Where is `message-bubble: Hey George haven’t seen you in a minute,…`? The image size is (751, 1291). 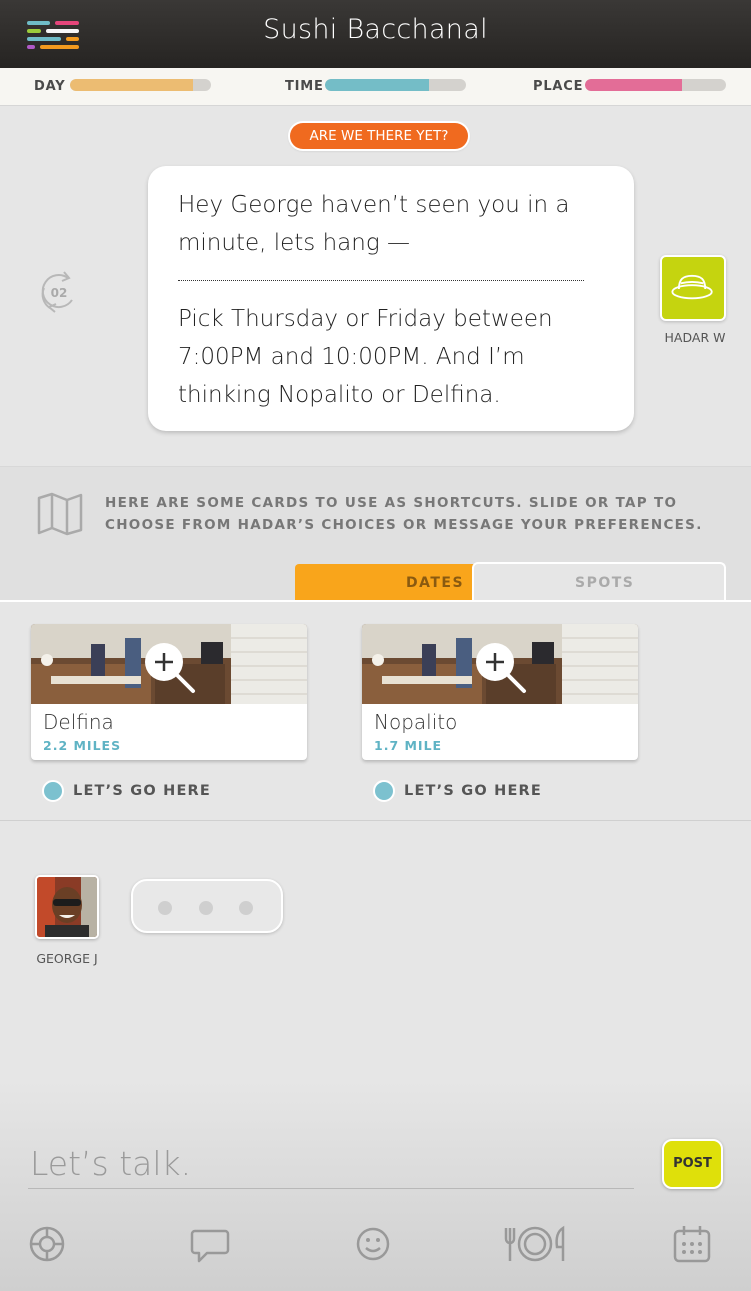 message-bubble: Hey George haven’t seen you in a minute,… is located at coordinates (391, 298).